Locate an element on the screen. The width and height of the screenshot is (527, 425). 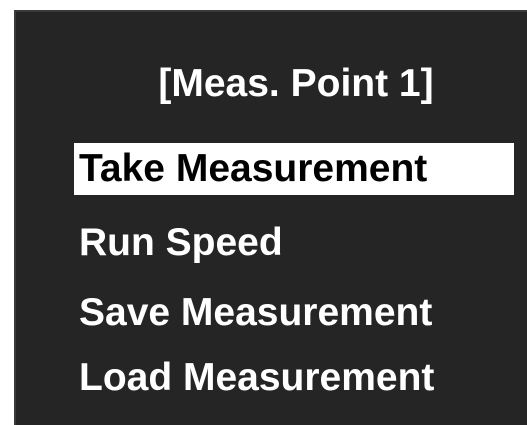
menu-title: [Meas. Point 1] is located at coordinates (296, 83).